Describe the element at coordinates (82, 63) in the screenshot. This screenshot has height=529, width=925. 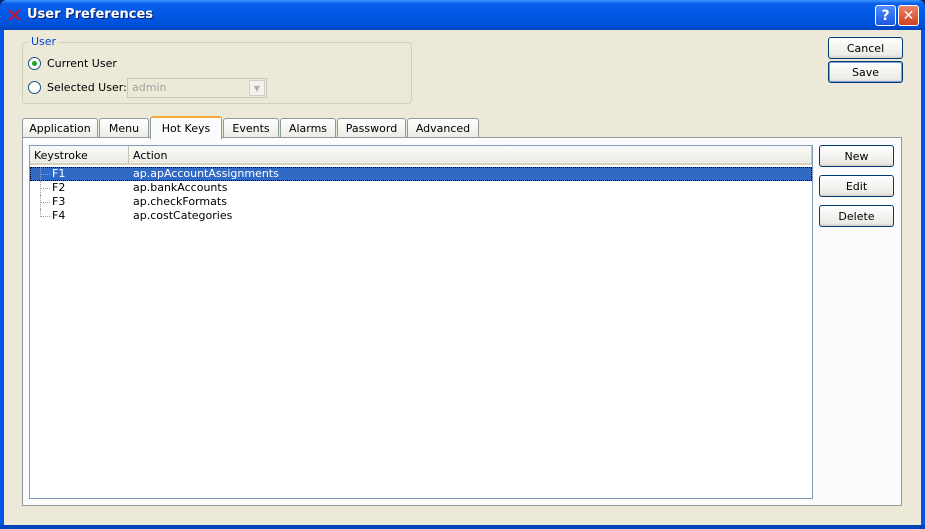
I see `current-user-label: Current User` at that location.